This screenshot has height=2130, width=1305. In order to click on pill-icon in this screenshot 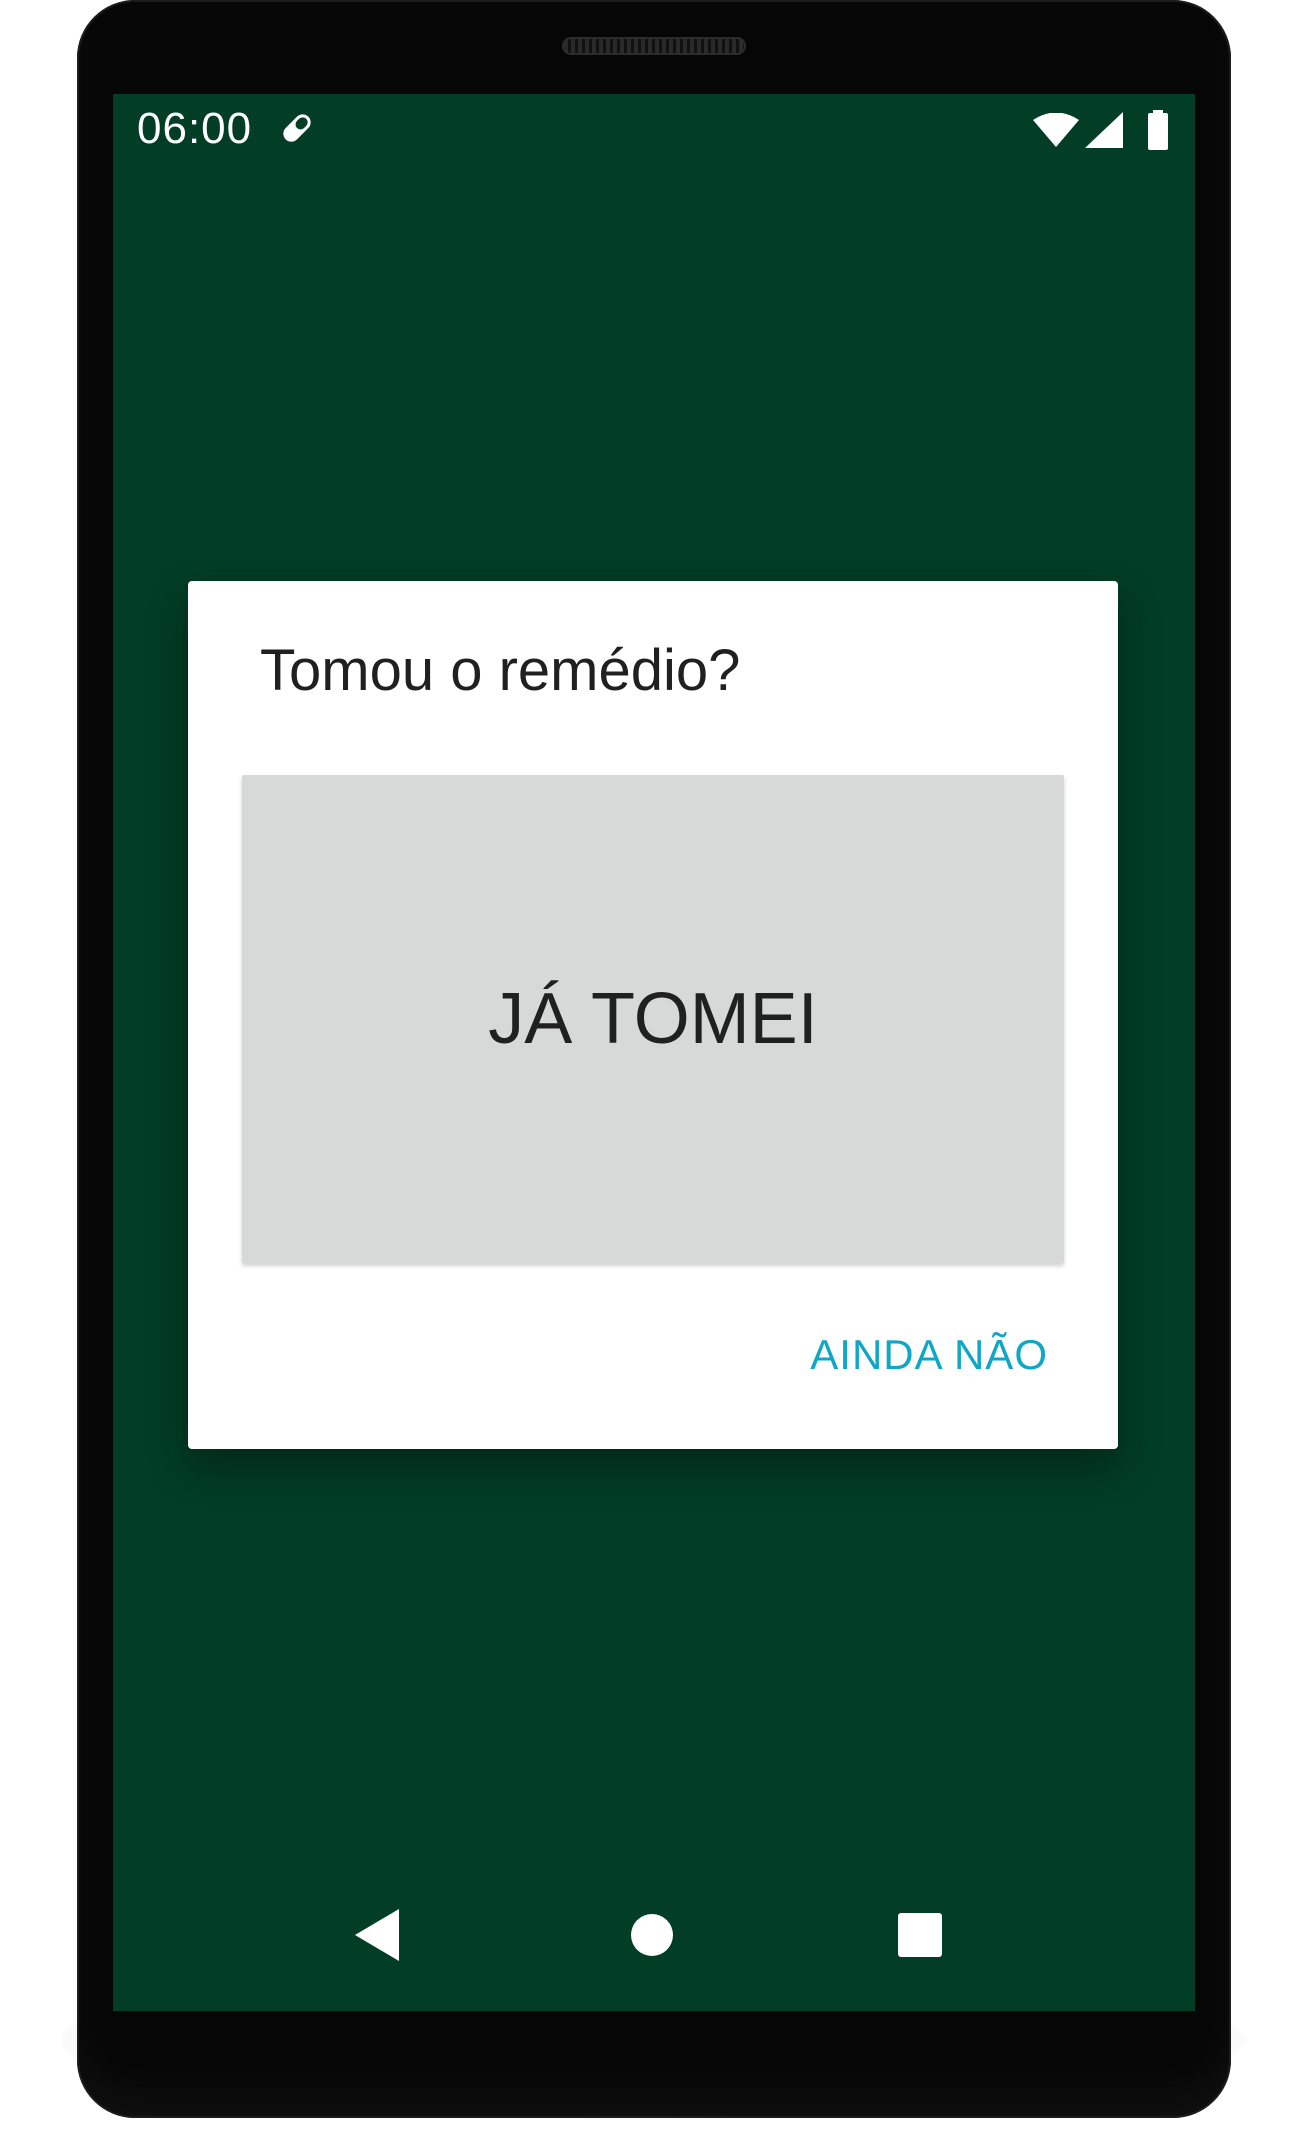, I will do `click(297, 128)`.